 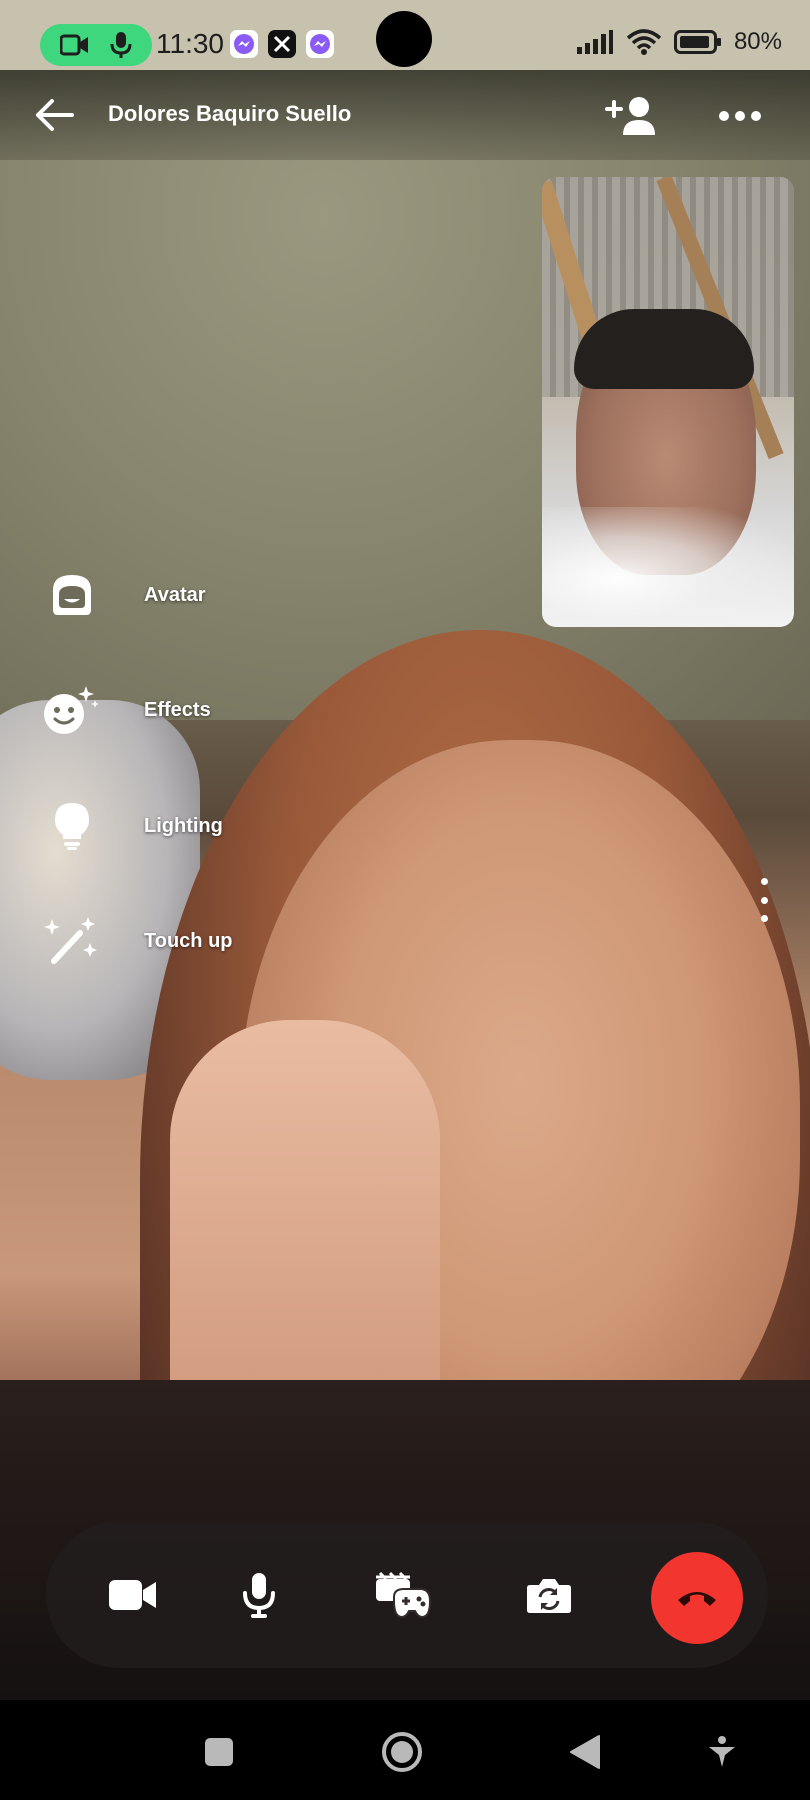 I want to click on back-arrow-icon, so click(x=55, y=115).